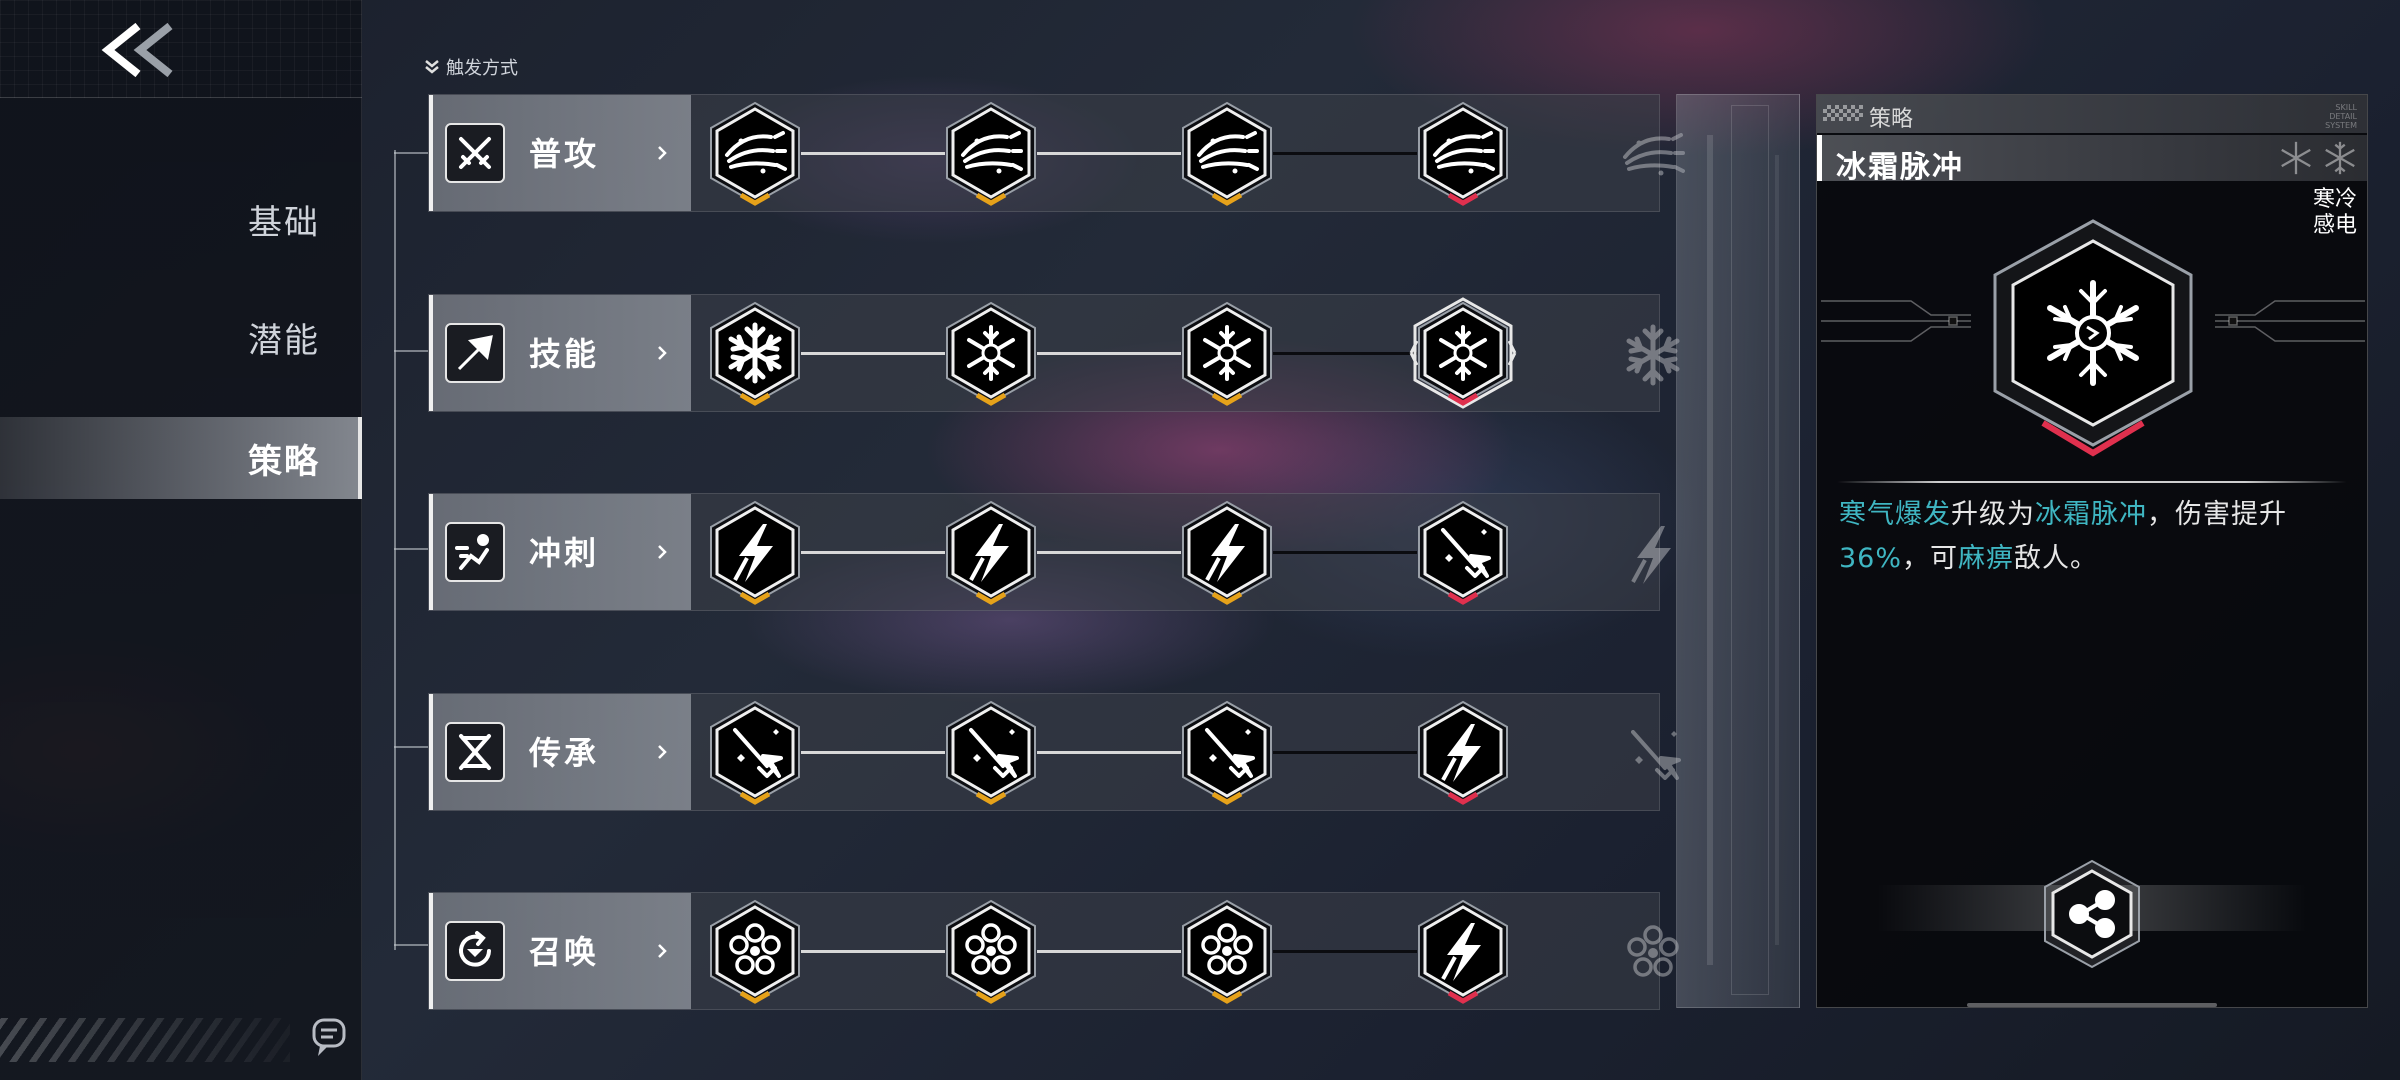 Image resolution: width=2400 pixels, height=1080 pixels. What do you see at coordinates (564, 154) in the screenshot?
I see `category-label: 普攻` at bounding box center [564, 154].